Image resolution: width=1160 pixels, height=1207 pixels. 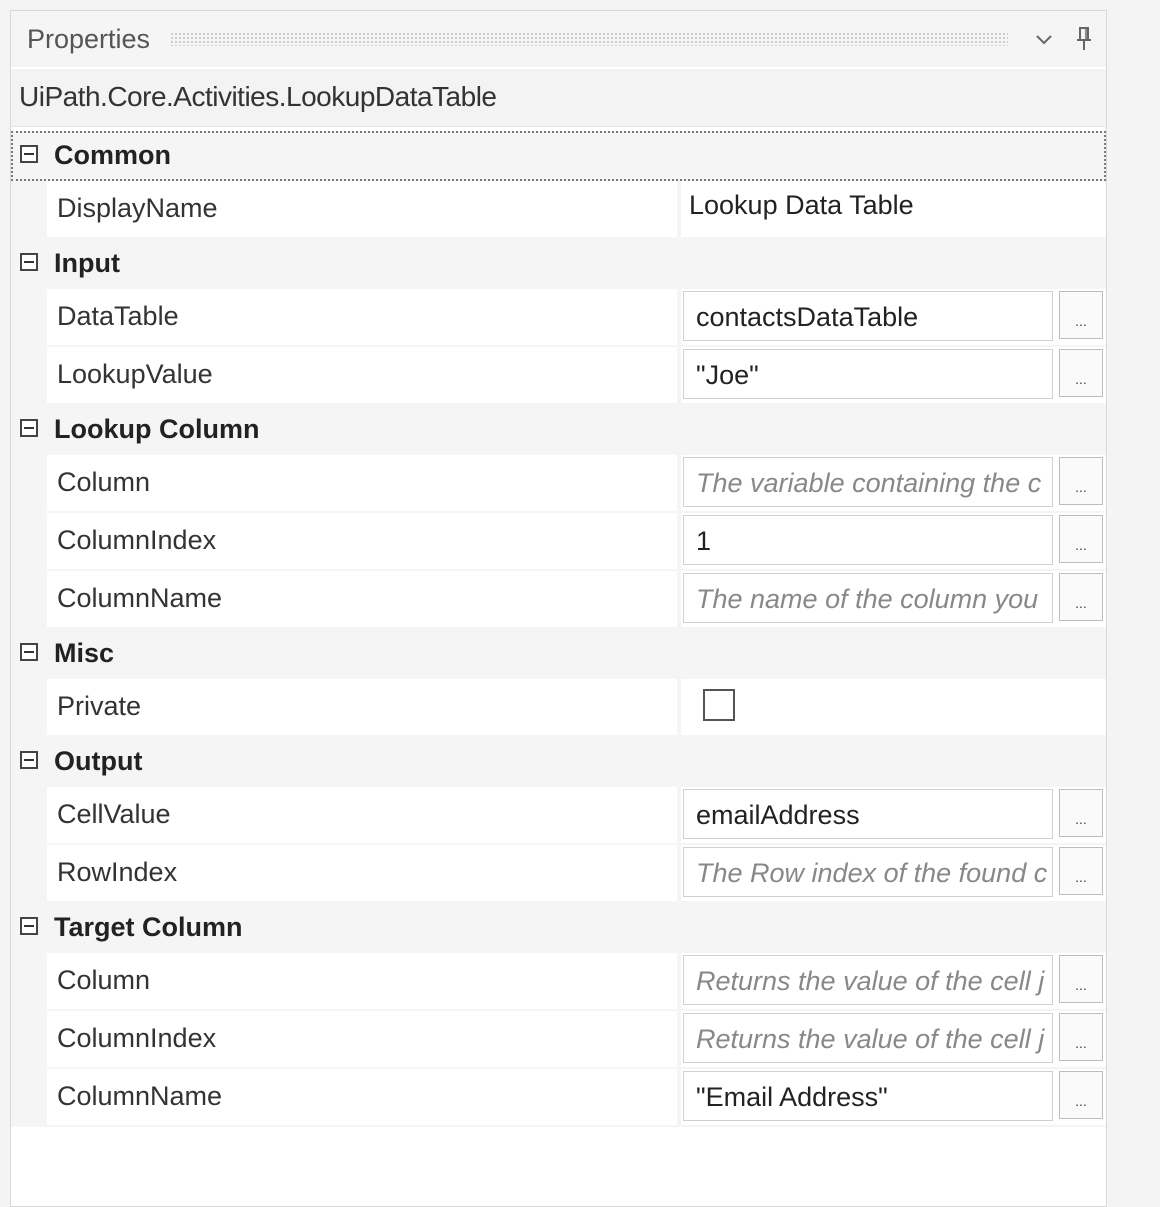 What do you see at coordinates (148, 927) in the screenshot?
I see `category-label: Target Column` at bounding box center [148, 927].